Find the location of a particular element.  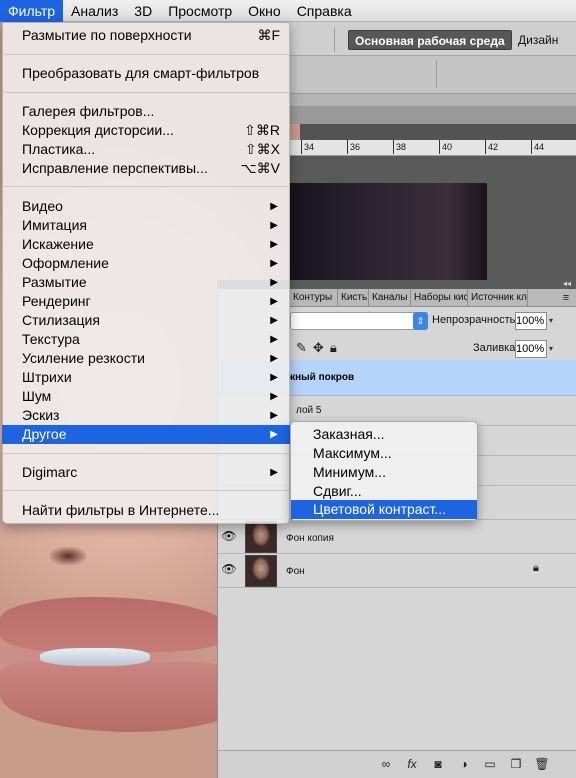

move-icon: ✥ is located at coordinates (318, 348).